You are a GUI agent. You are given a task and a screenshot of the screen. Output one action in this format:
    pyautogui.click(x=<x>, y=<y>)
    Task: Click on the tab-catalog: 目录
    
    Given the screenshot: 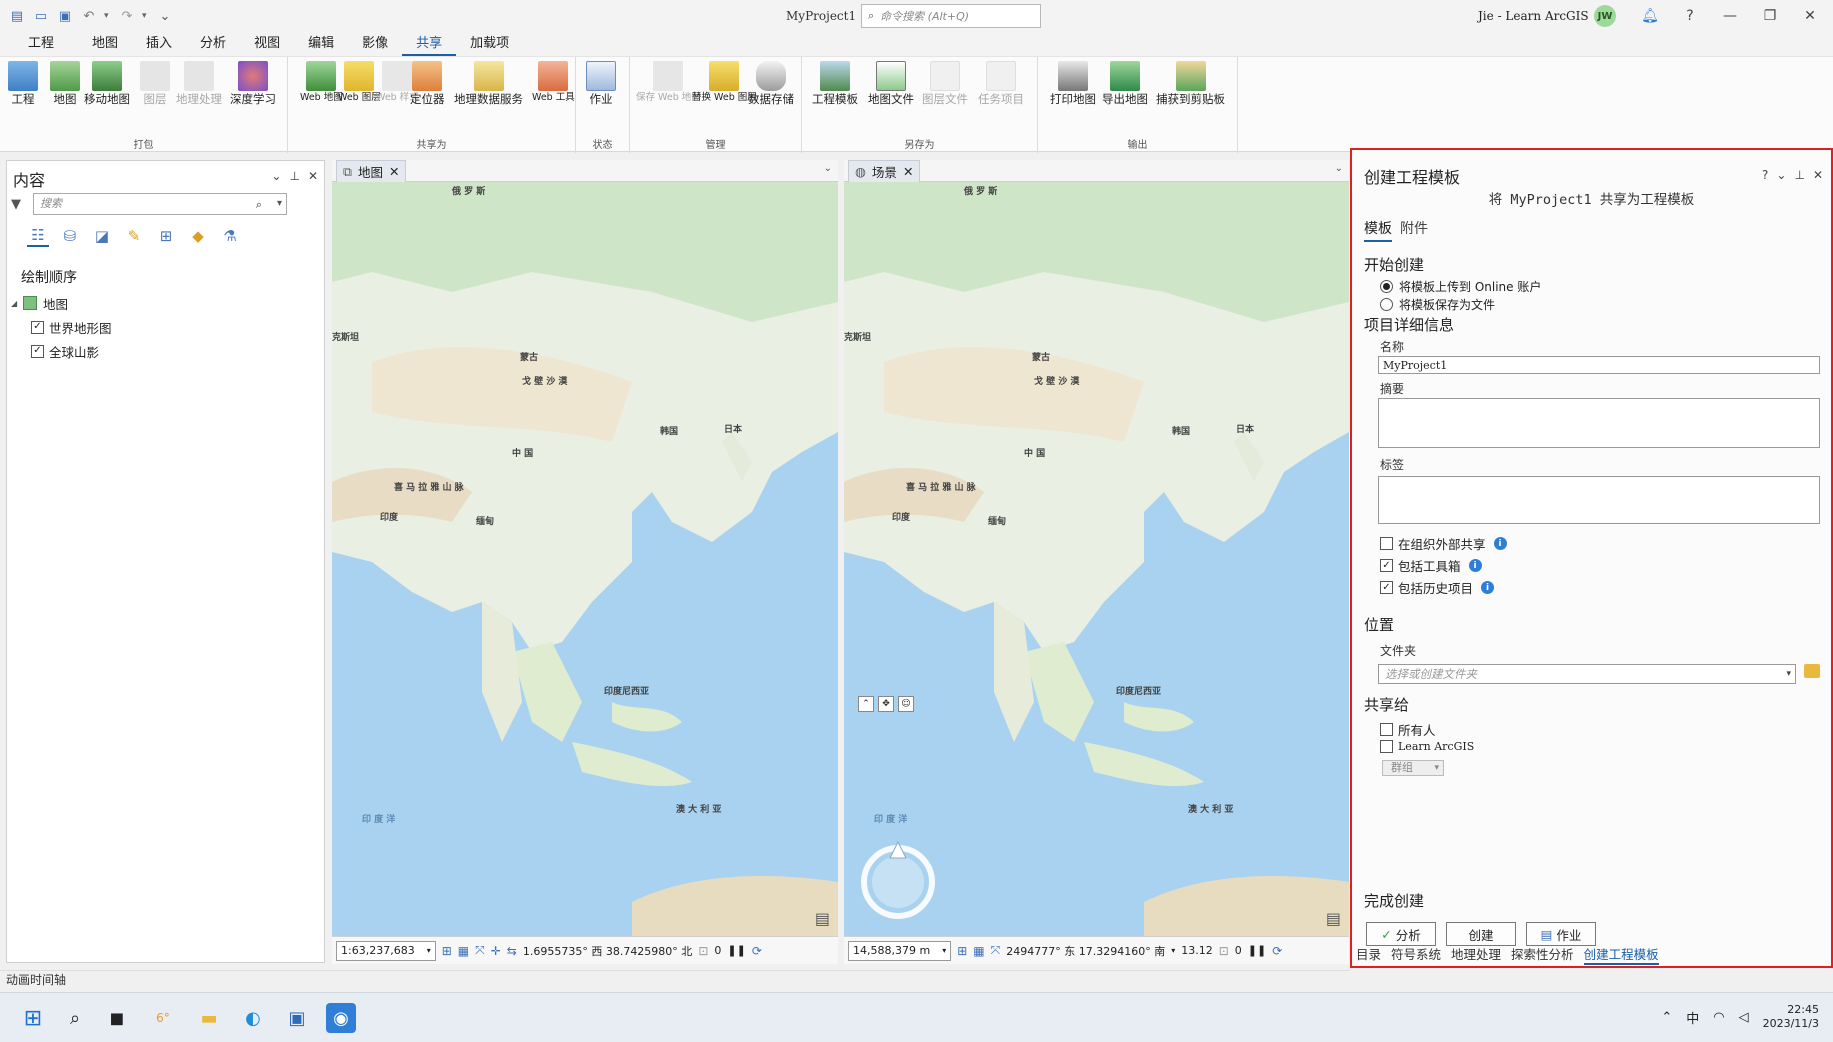 What is the action you would take?
    pyautogui.click(x=1368, y=954)
    